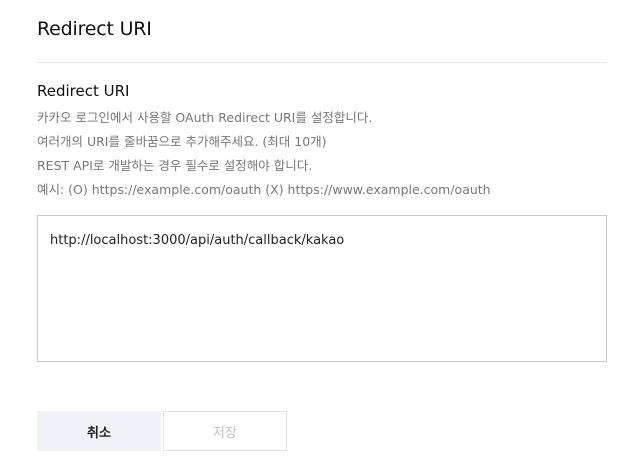 The image size is (644, 475). I want to click on dialog-title: Redirect URI, so click(94, 29).